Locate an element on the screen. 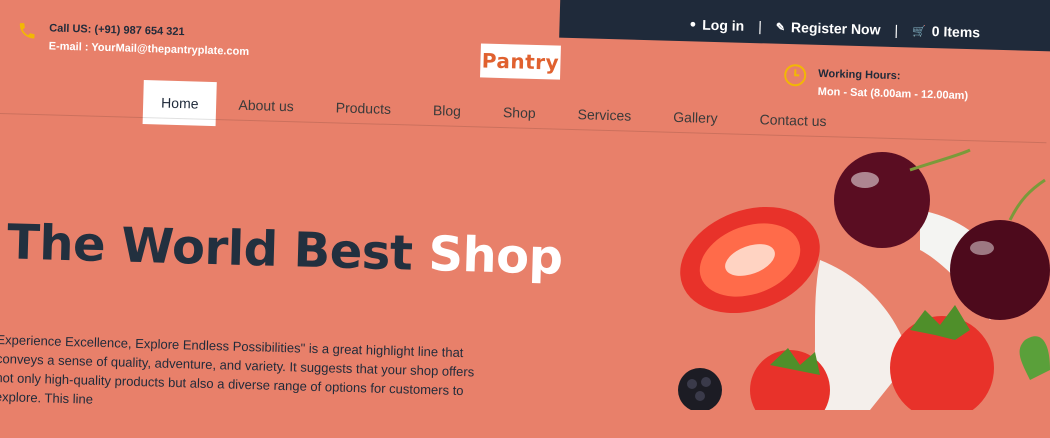 This screenshot has height=438, width=1050. login-link: ● Log in is located at coordinates (716, 25).